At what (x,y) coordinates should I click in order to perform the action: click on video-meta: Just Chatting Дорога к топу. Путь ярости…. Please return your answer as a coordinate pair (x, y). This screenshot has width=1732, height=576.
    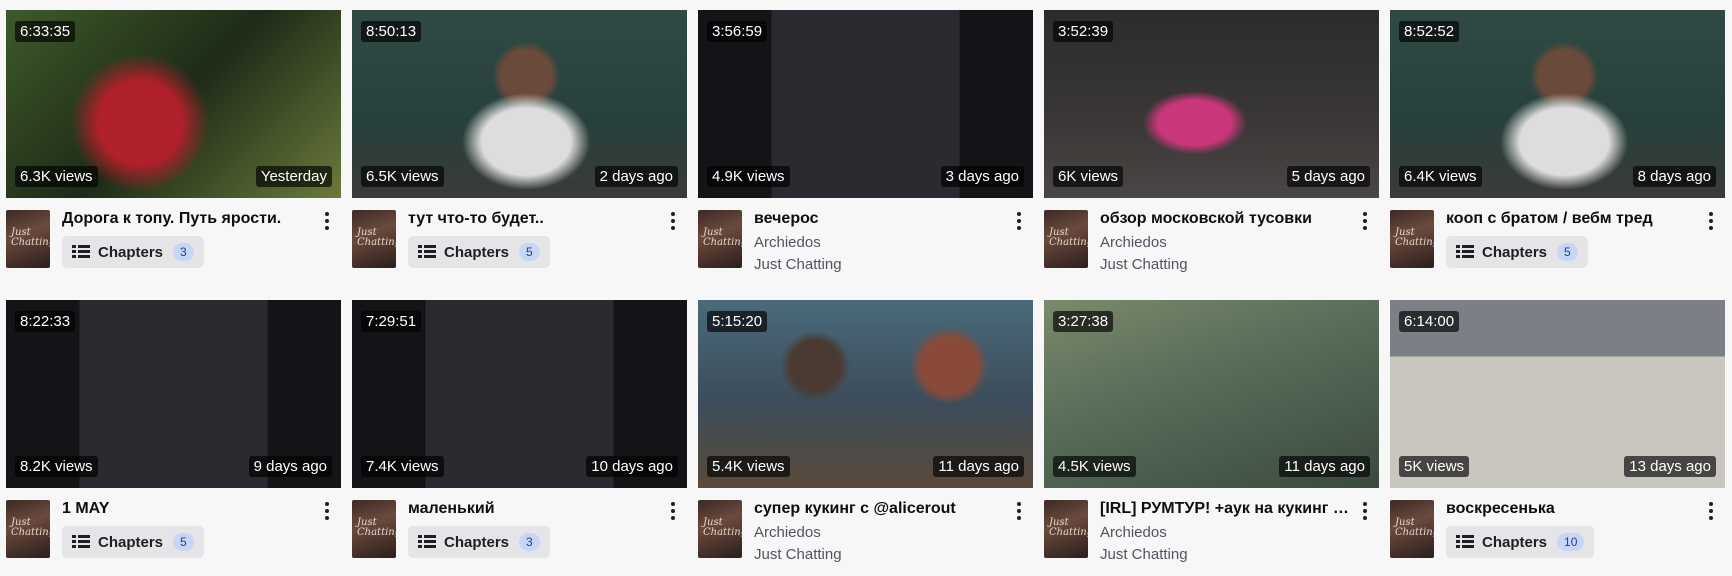
    Looking at the image, I should click on (173, 237).